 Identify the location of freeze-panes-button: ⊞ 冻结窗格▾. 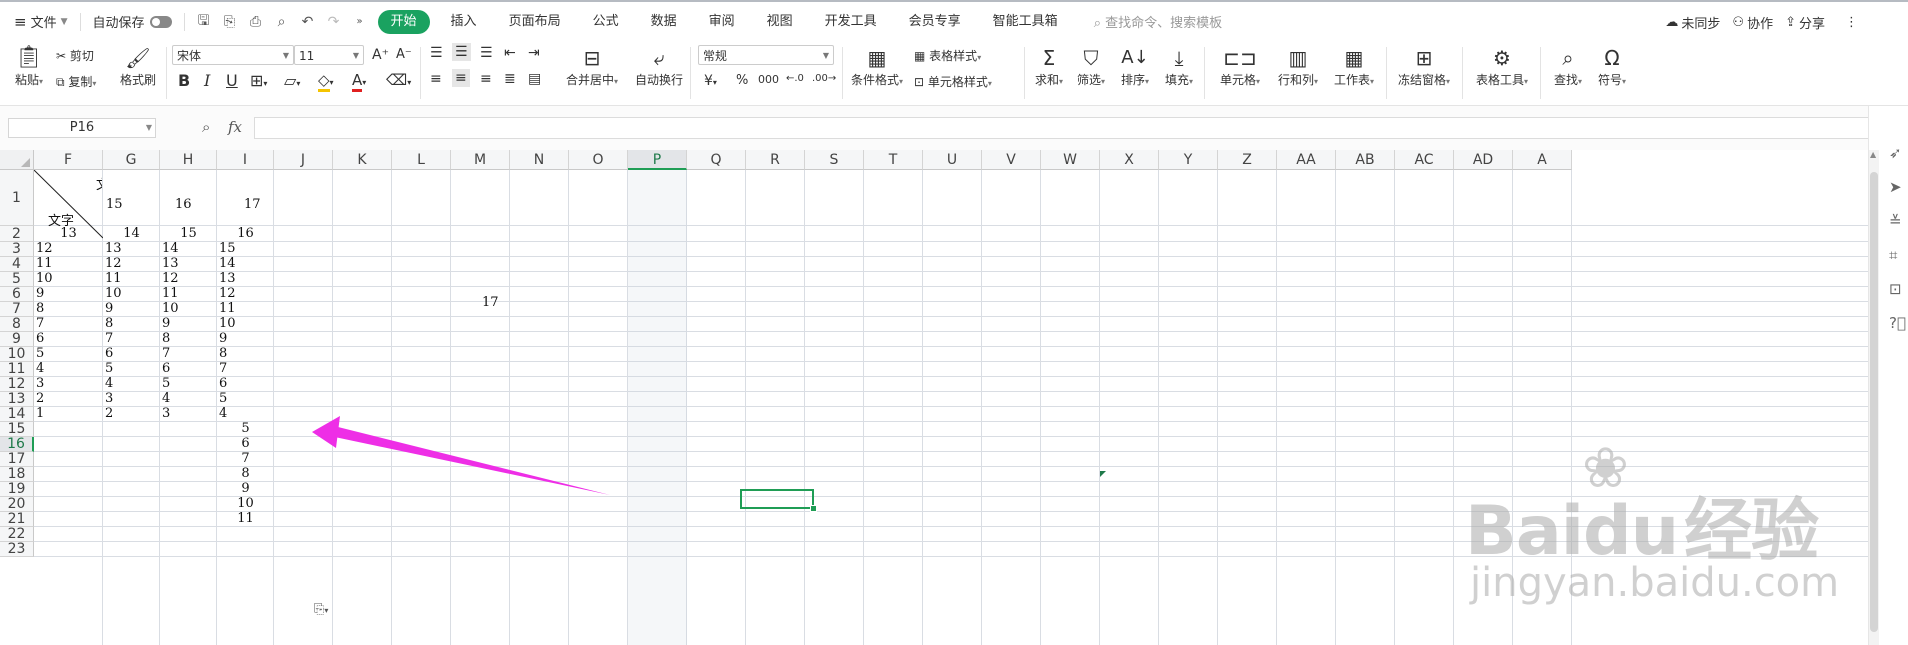
(1424, 66).